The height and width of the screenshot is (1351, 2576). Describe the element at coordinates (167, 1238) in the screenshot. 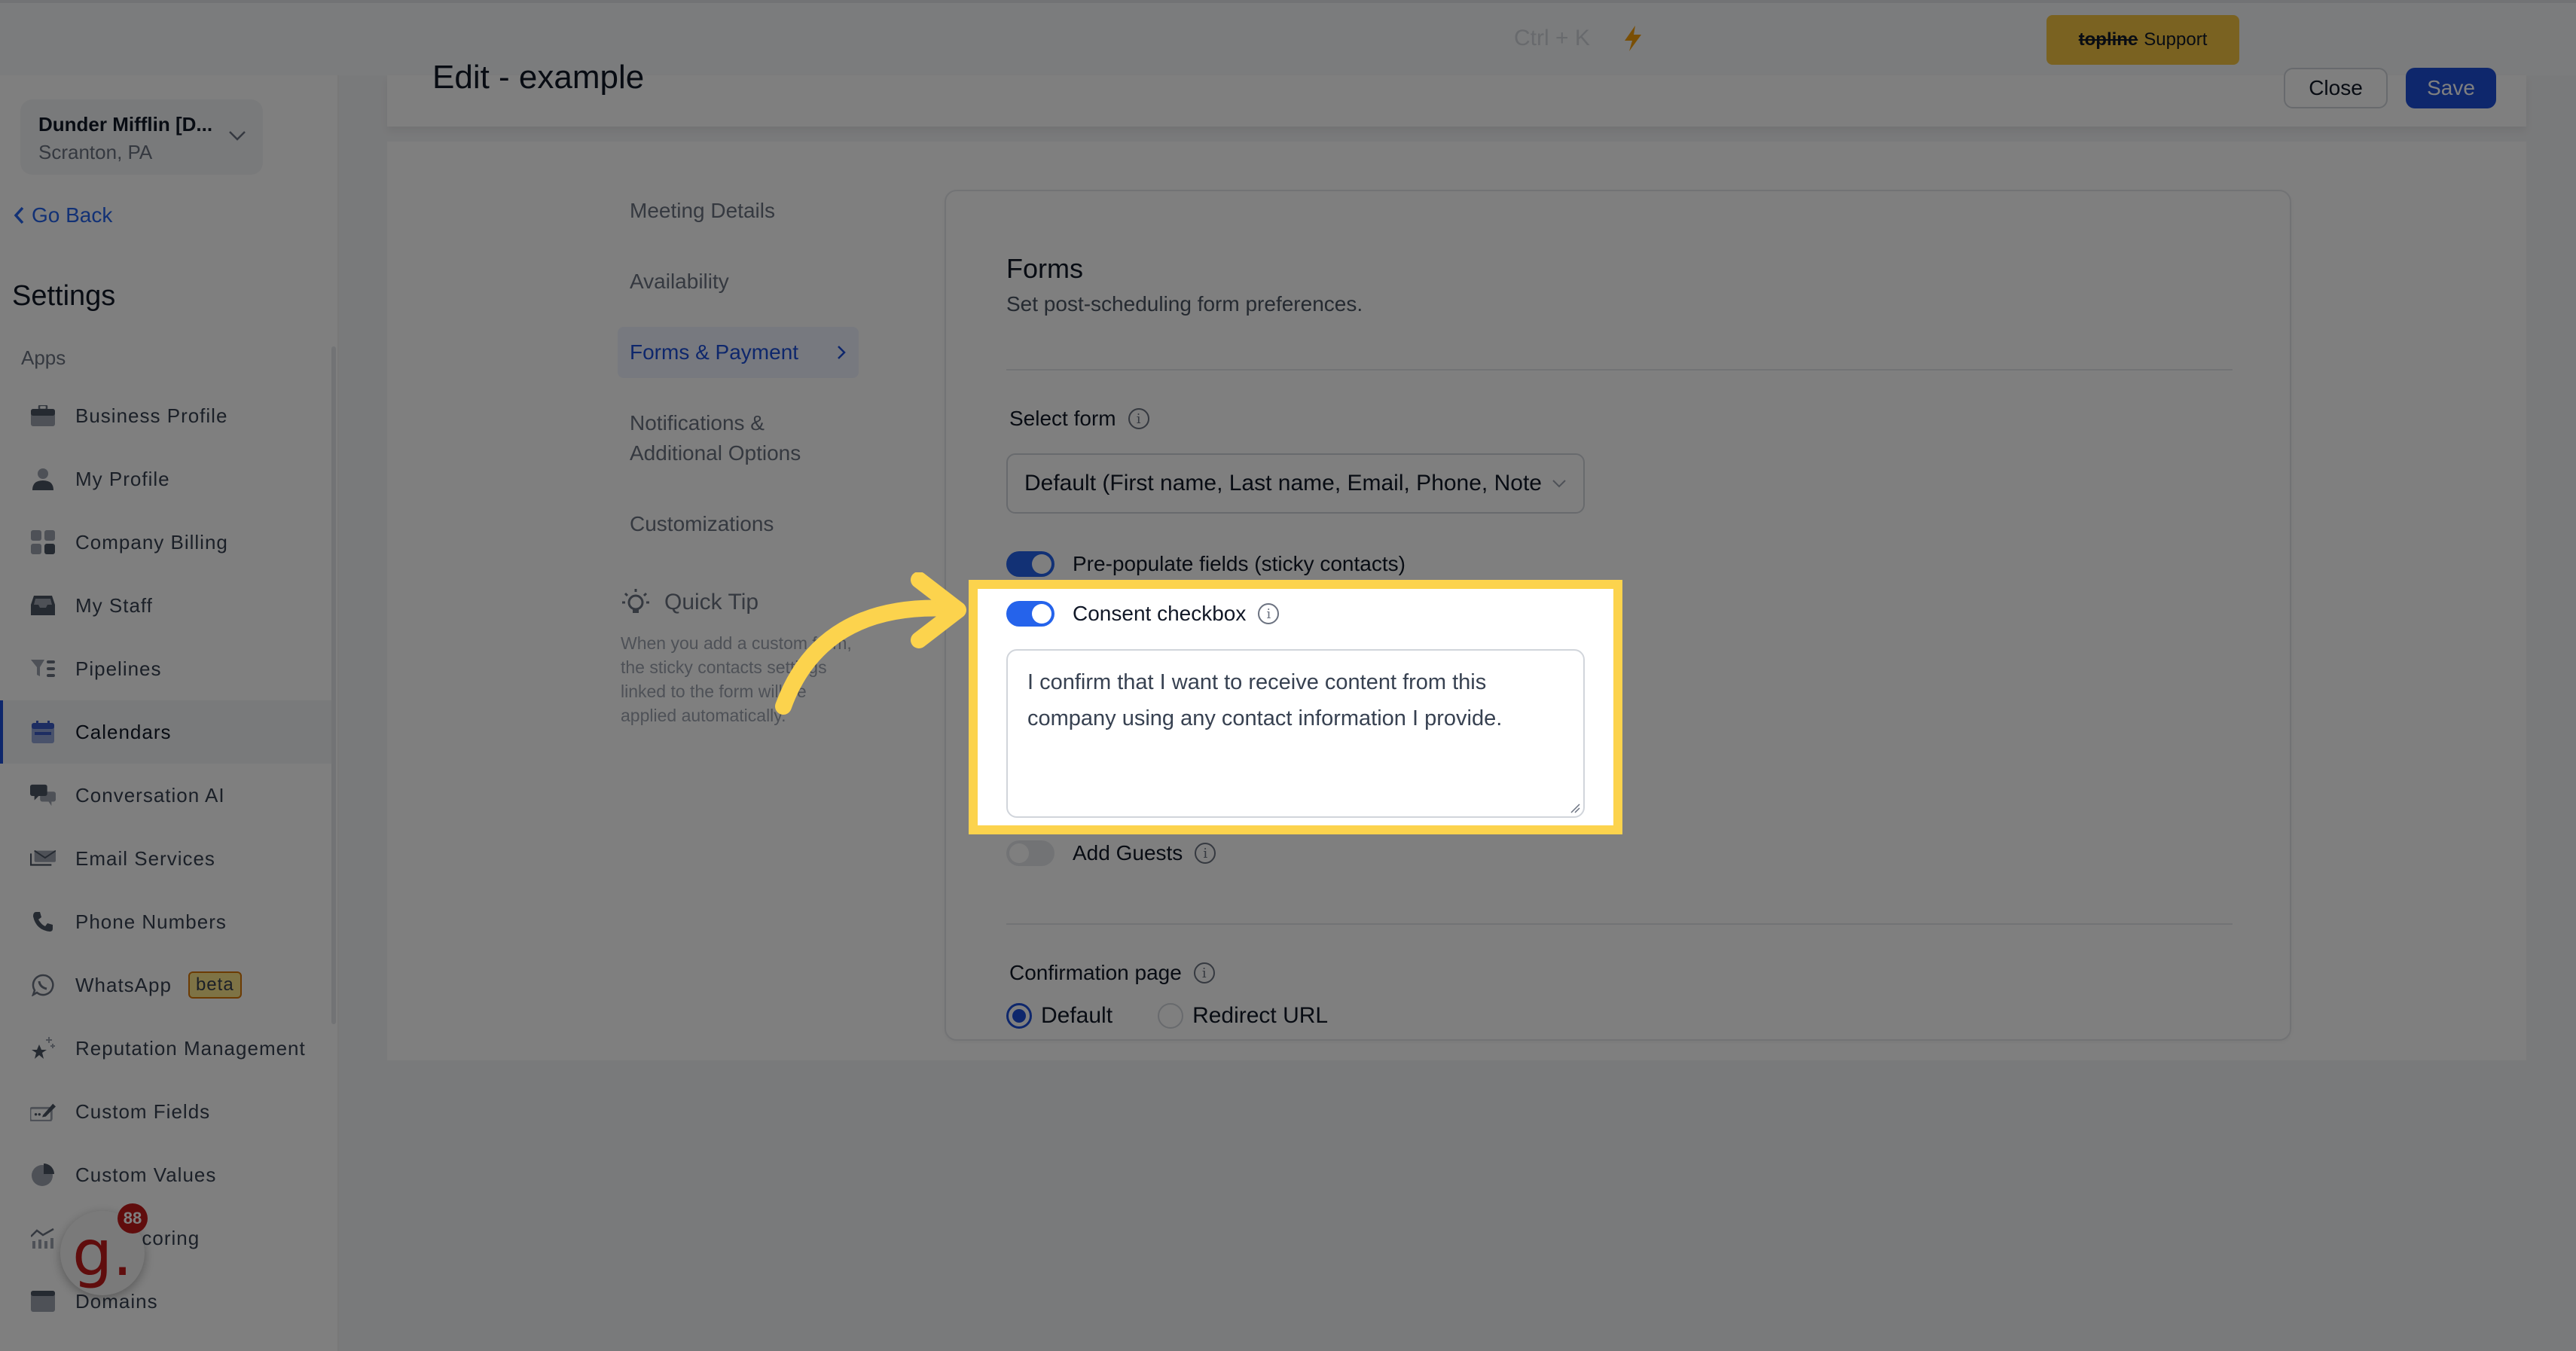

I see `sidebar-item-lead-scoring: Lead Scoring` at that location.